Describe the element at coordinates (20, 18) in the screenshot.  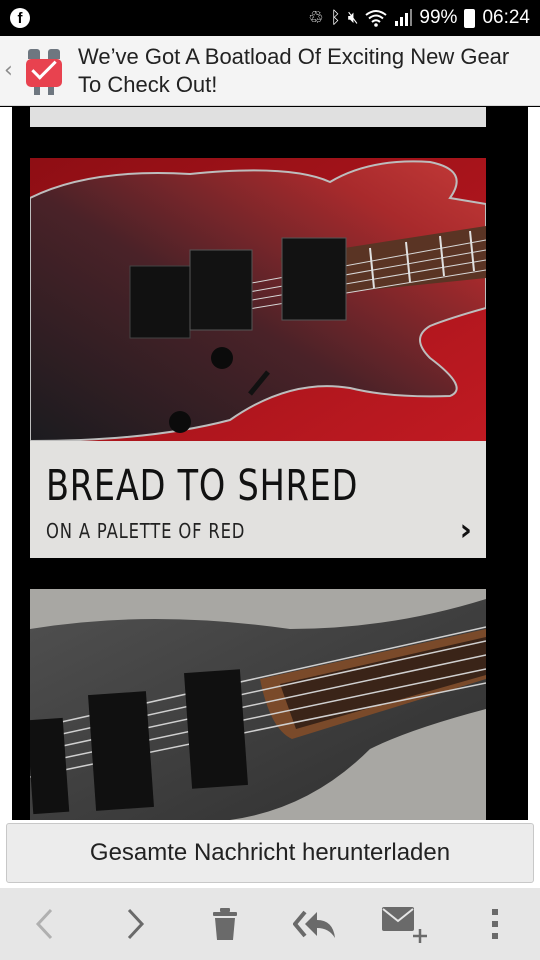
I see `facebook-icon: f` at that location.